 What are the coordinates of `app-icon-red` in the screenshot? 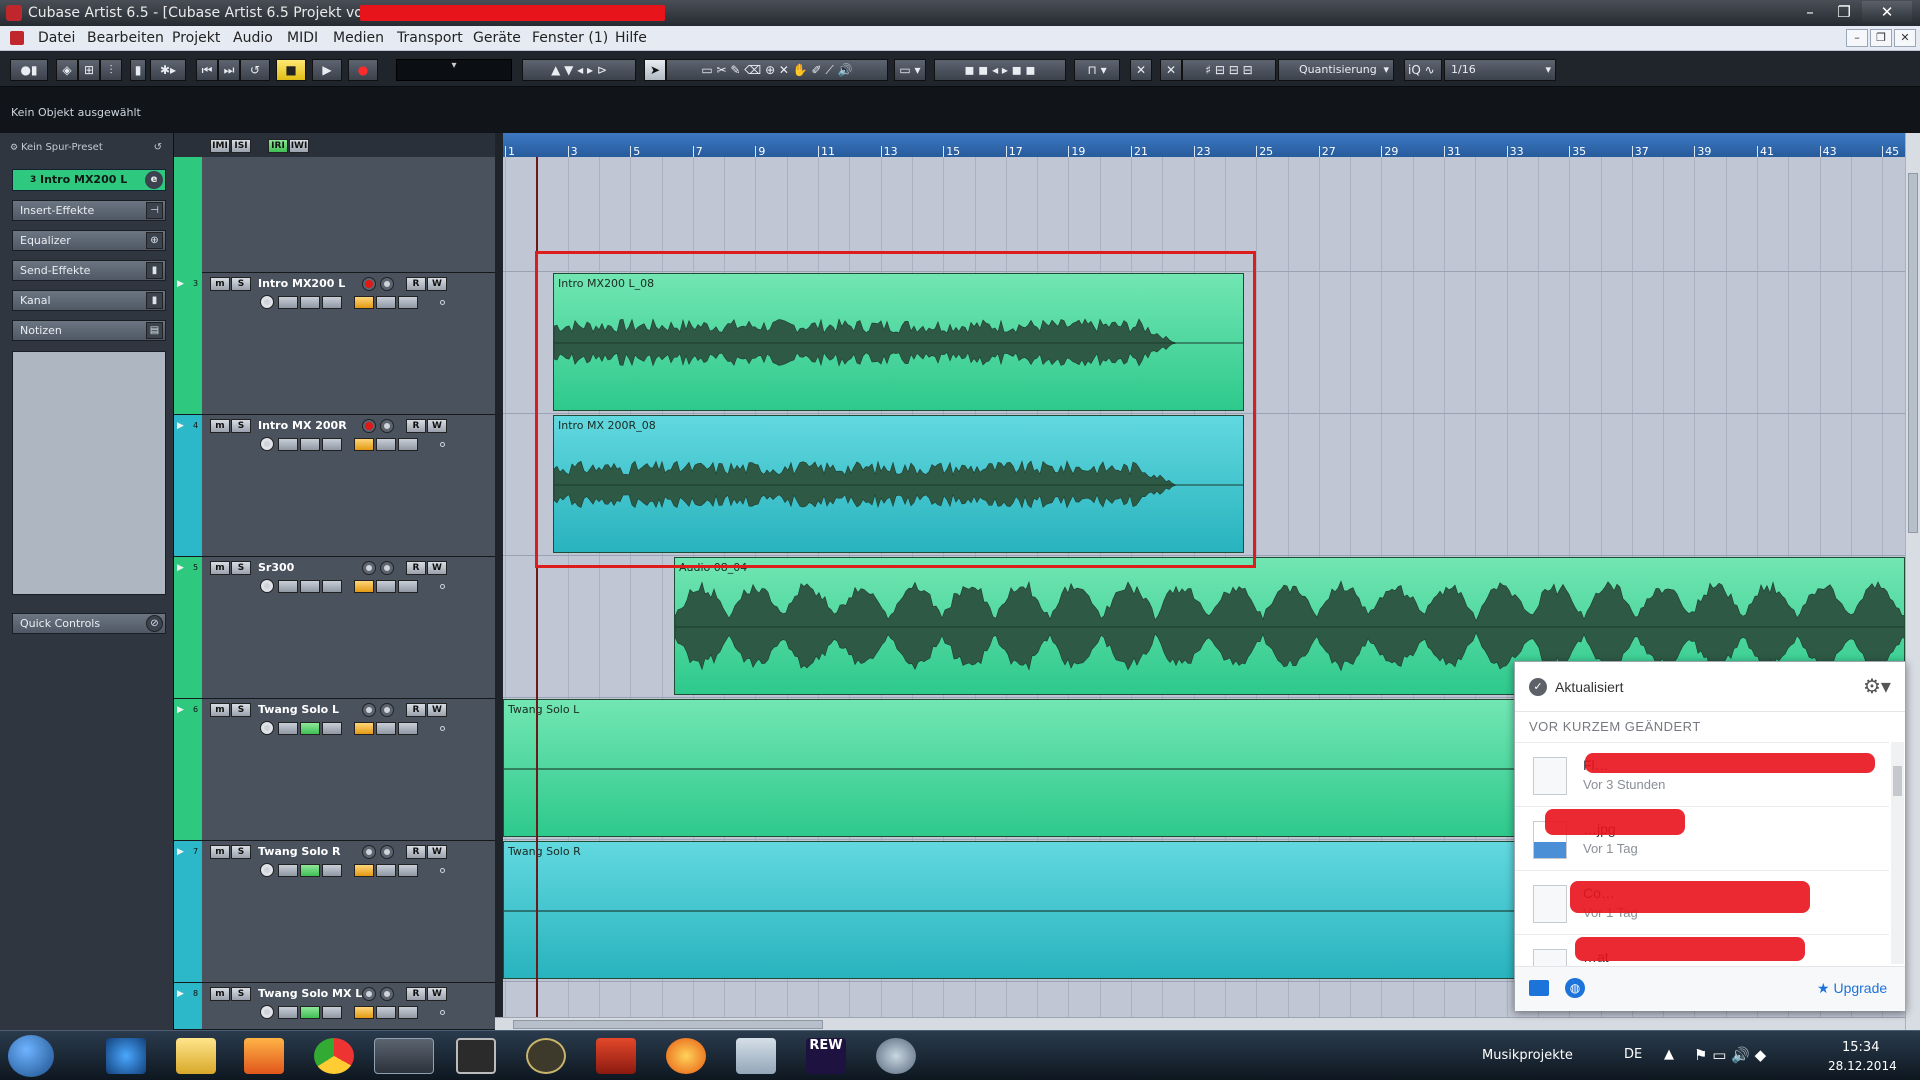 It's located at (616, 1056).